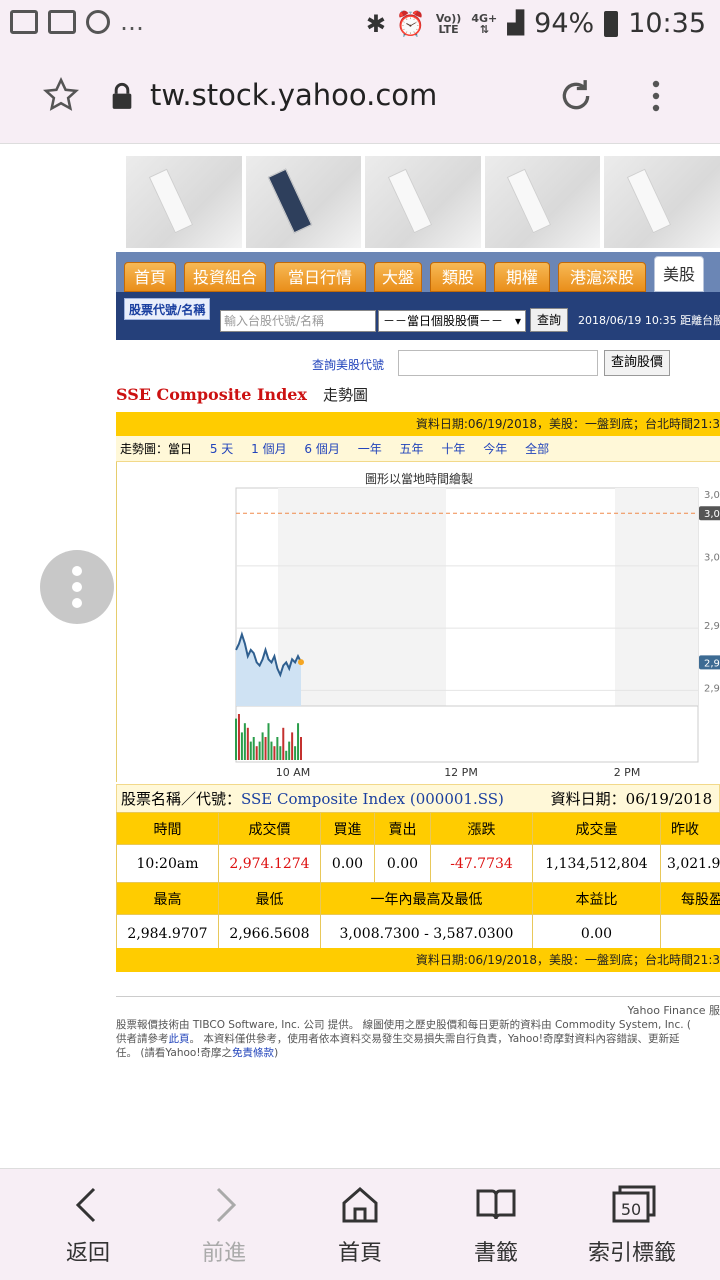  Describe the element at coordinates (85, 1205) in the screenshot. I see `back-arrow-icon` at that location.